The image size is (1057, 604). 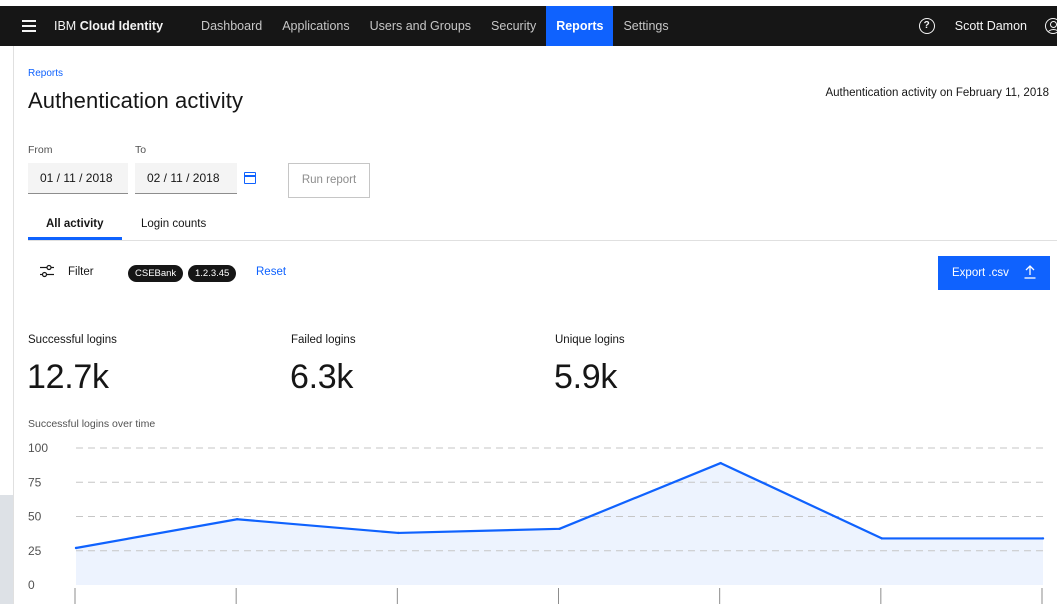 What do you see at coordinates (35, 482) in the screenshot?
I see `chart-y-tick-75: 75` at bounding box center [35, 482].